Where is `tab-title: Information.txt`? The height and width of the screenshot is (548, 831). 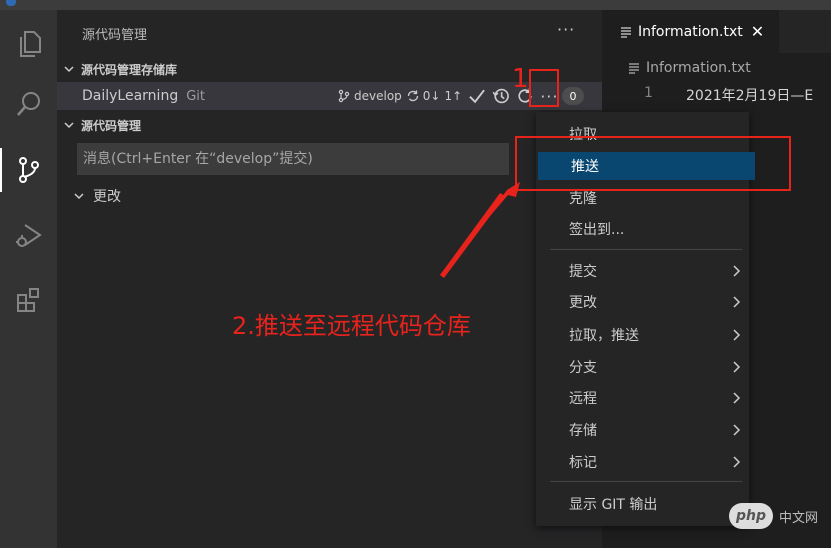
tab-title: Information.txt is located at coordinates (690, 31).